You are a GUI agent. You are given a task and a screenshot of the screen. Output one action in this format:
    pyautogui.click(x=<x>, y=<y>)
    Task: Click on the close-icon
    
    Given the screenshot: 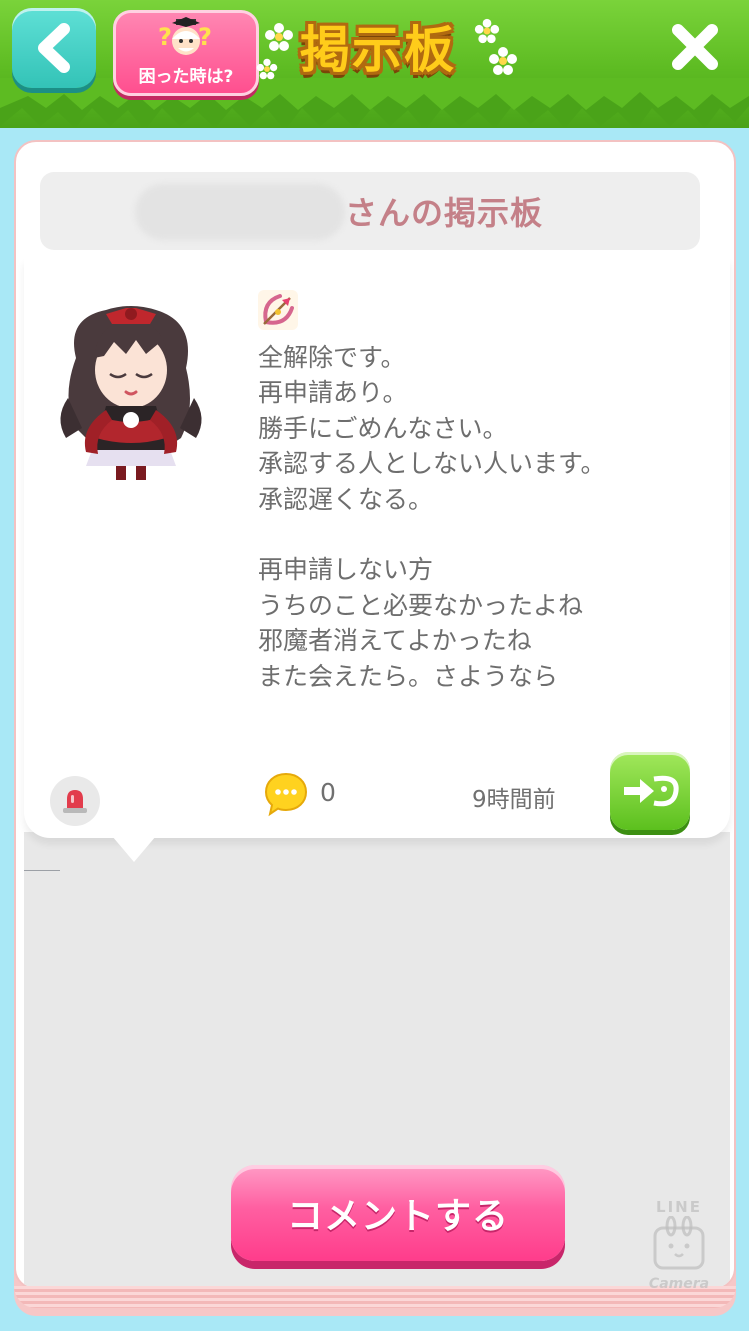 What is the action you would take?
    pyautogui.click(x=695, y=47)
    